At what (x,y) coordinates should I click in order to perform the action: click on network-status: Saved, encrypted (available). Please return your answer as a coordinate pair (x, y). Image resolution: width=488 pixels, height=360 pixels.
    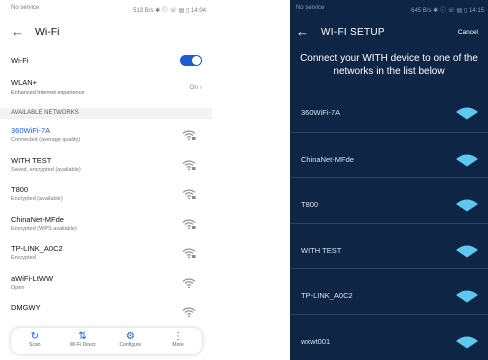
    Looking at the image, I should click on (46, 169).